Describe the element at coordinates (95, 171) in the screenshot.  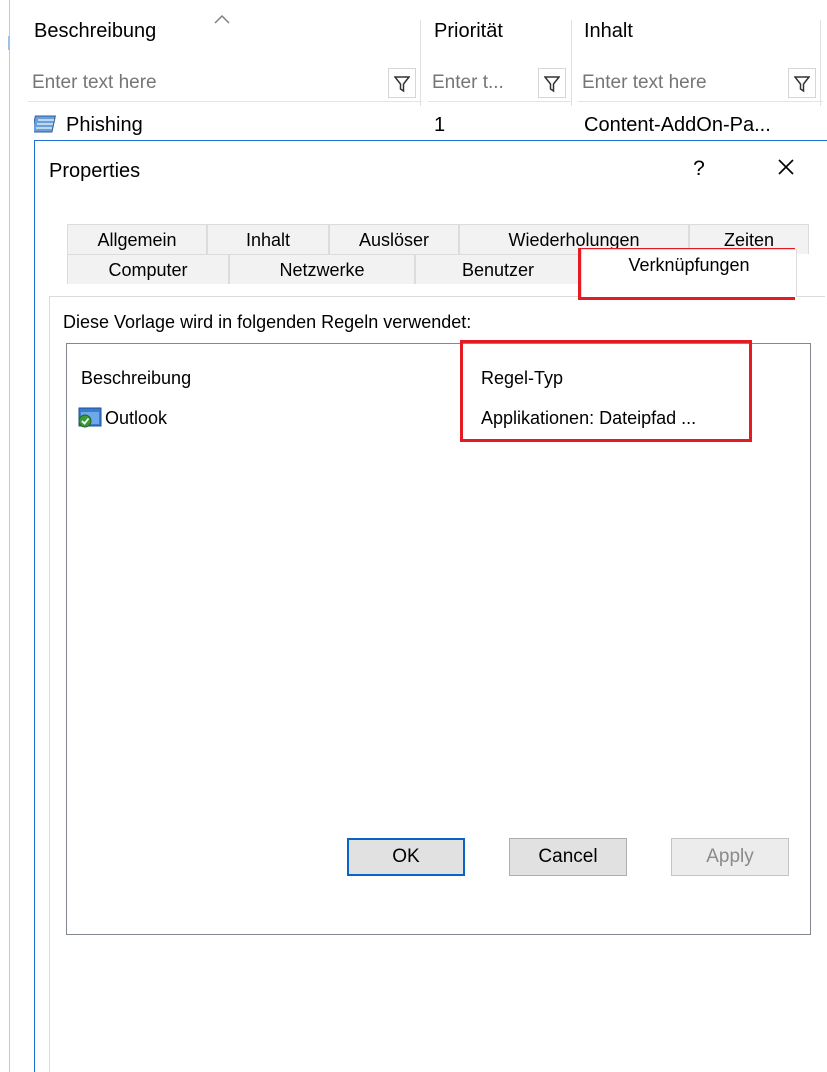
I see `dialog-title: Properties` at that location.